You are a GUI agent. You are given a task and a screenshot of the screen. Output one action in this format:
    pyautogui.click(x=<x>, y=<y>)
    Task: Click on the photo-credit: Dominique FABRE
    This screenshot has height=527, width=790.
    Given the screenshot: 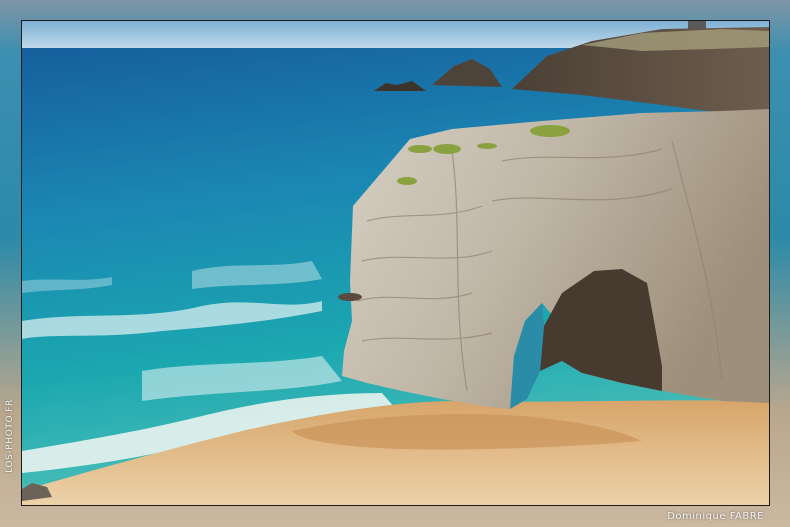 What is the action you would take?
    pyautogui.click(x=715, y=516)
    